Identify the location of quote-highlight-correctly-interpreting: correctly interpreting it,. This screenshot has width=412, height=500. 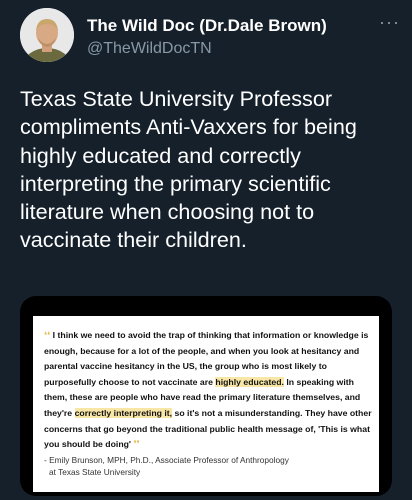
(123, 412).